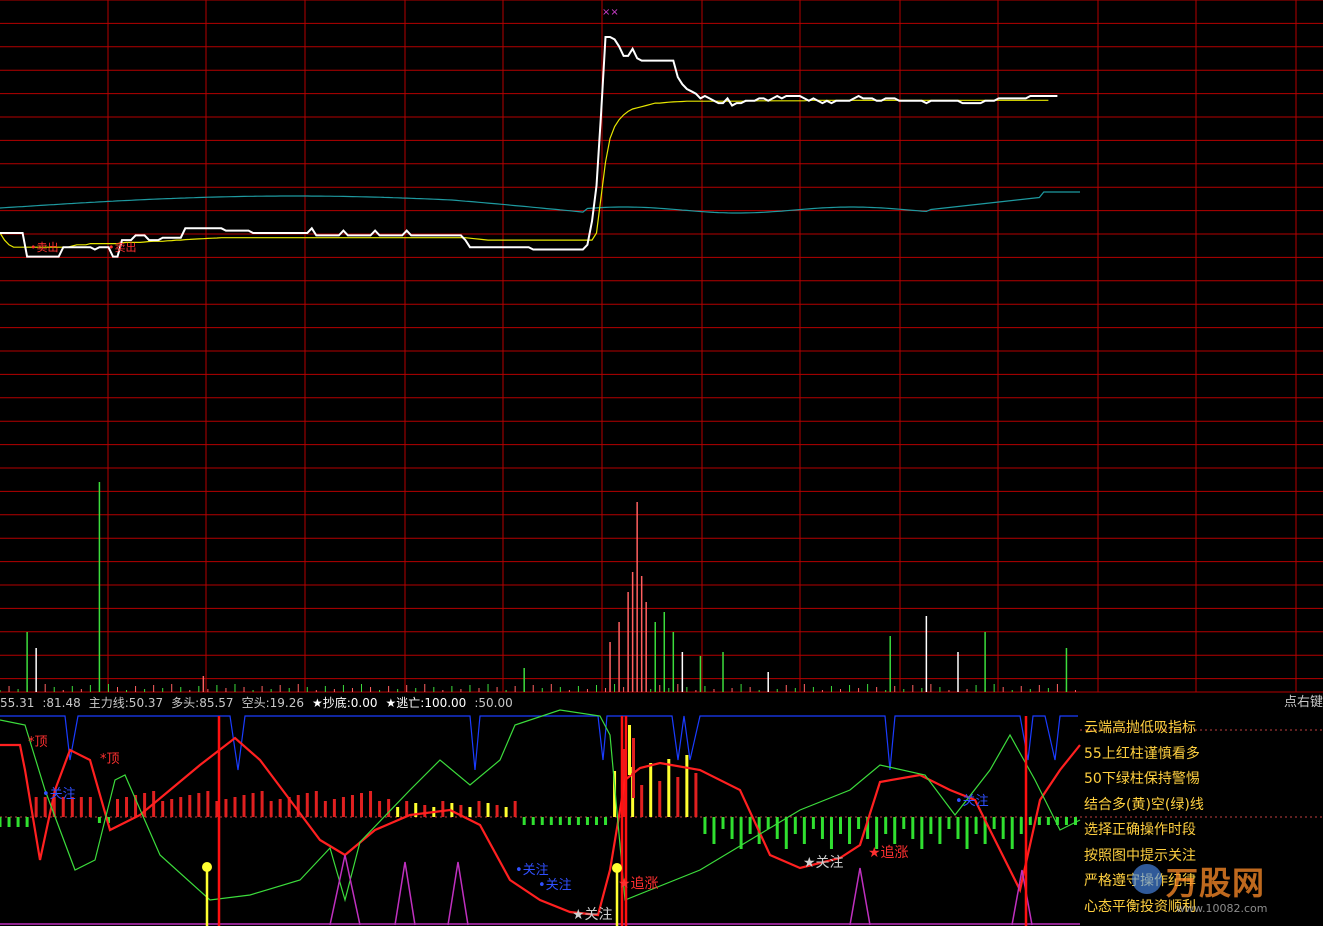 Image resolution: width=1323 pixels, height=926 pixels. I want to click on legend-item: ★抄底:0.00, so click(344, 703).